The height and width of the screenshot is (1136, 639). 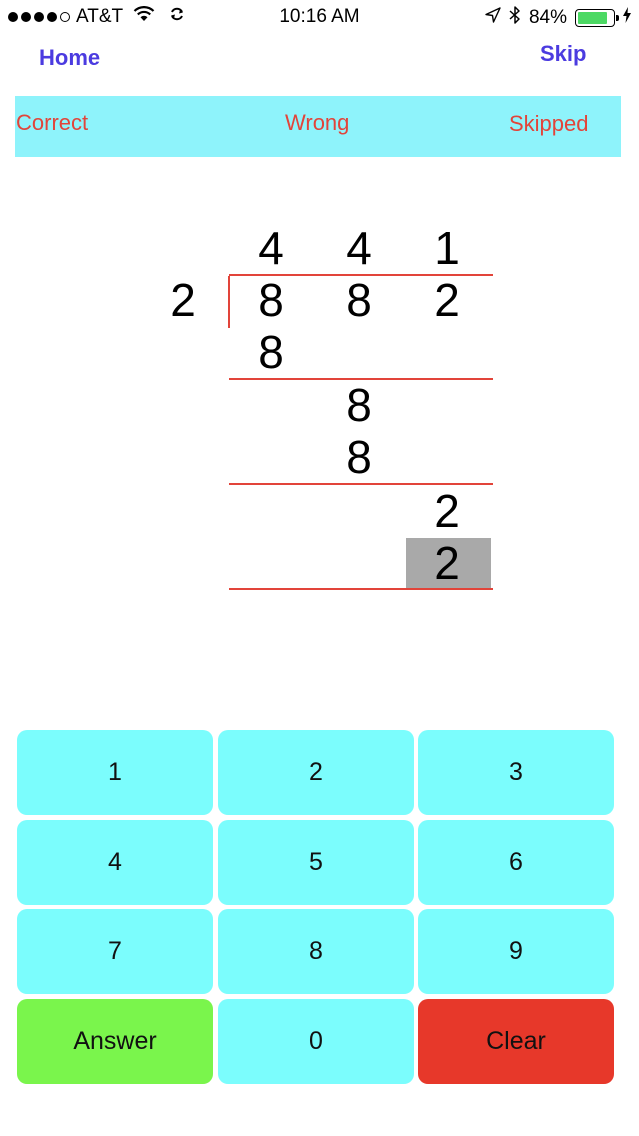 I want to click on status-bar: AT&T 10:16 AM 84%, so click(x=319, y=17).